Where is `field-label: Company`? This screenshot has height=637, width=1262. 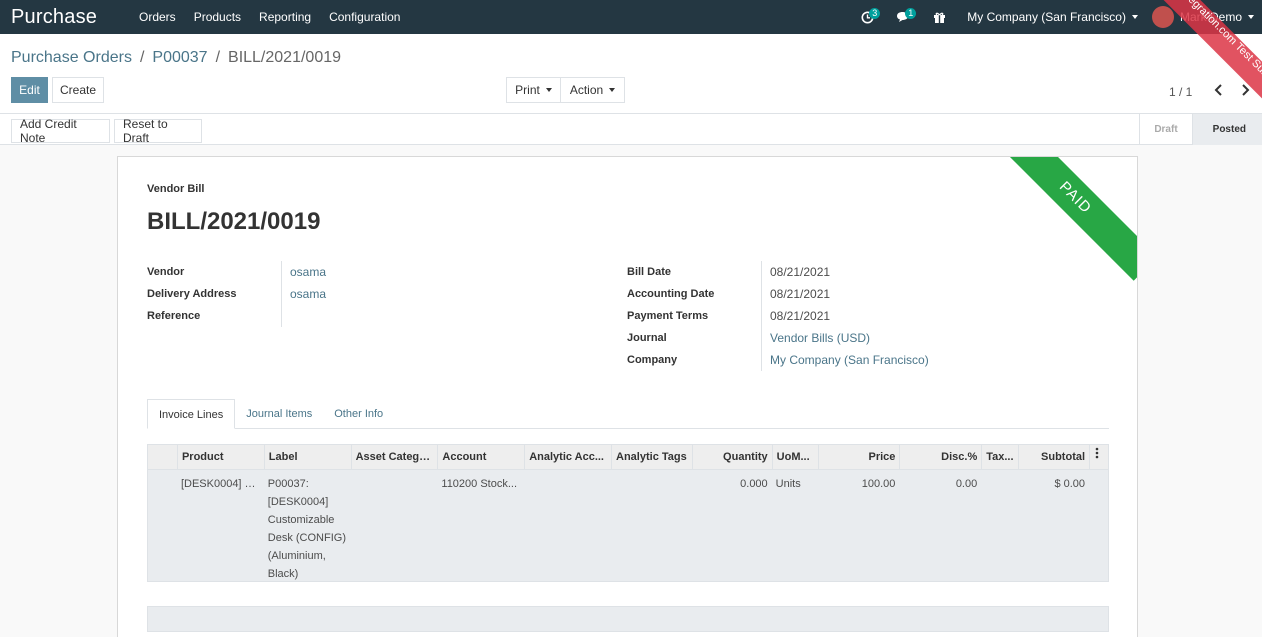
field-label: Company is located at coordinates (652, 360).